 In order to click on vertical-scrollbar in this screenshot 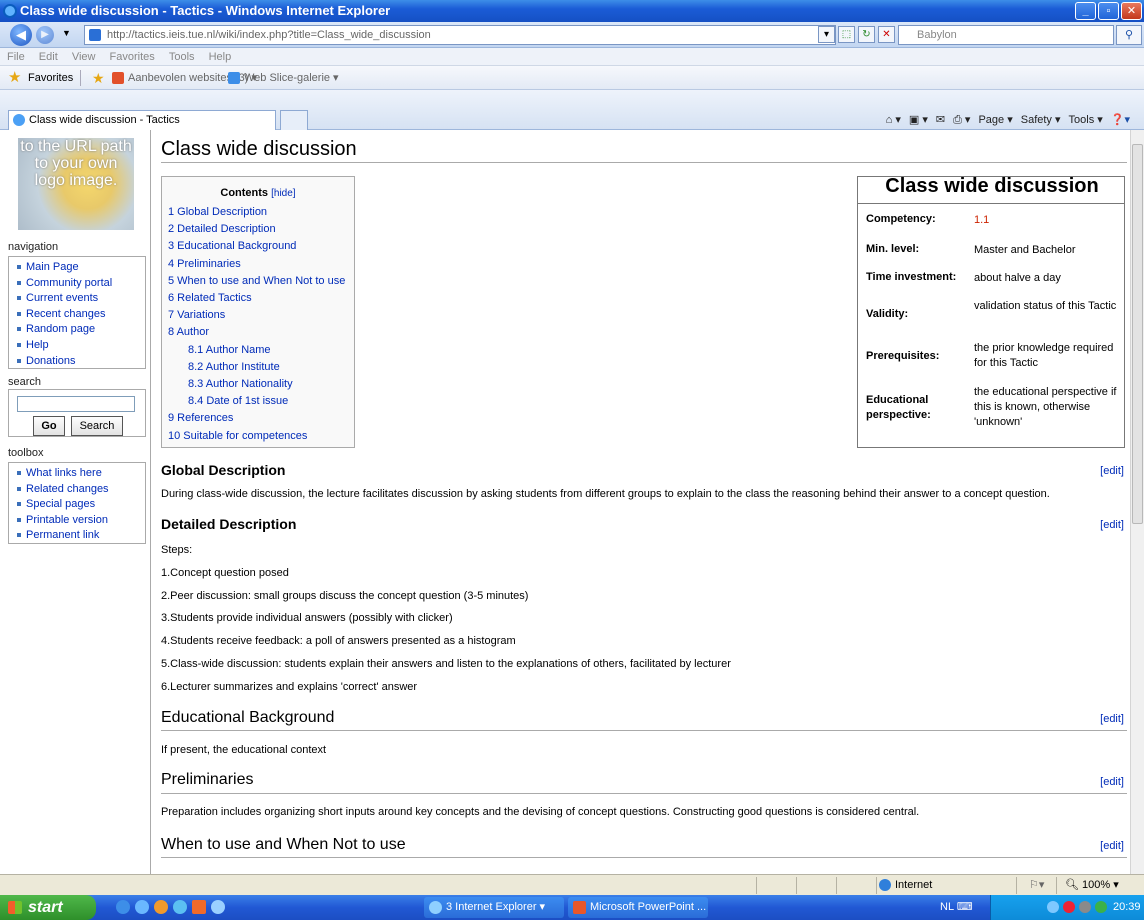, I will do `click(1137, 502)`.